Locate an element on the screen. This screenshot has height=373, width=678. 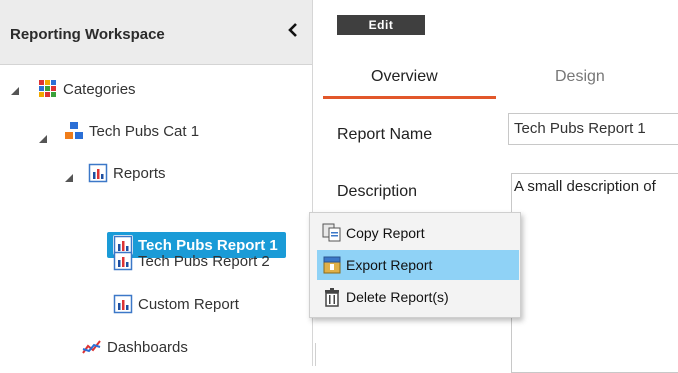
reports-folder-icon is located at coordinates (98, 173).